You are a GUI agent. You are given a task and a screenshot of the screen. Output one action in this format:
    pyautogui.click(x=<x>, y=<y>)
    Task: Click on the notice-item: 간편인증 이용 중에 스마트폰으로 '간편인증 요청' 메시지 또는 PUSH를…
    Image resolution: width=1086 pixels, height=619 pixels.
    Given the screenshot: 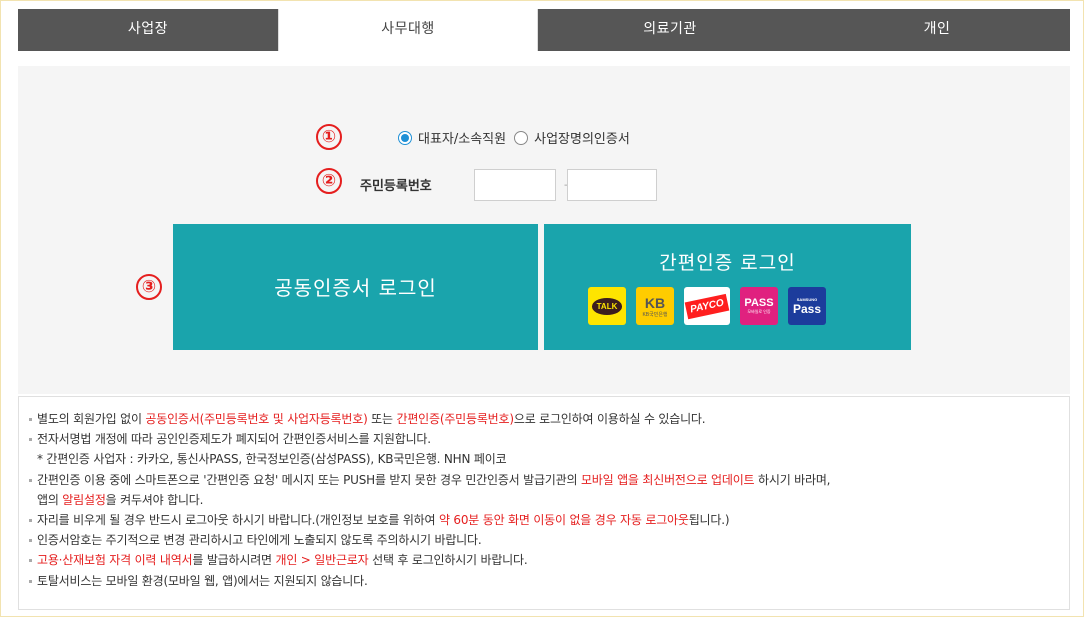 What is the action you would take?
    pyautogui.click(x=549, y=480)
    